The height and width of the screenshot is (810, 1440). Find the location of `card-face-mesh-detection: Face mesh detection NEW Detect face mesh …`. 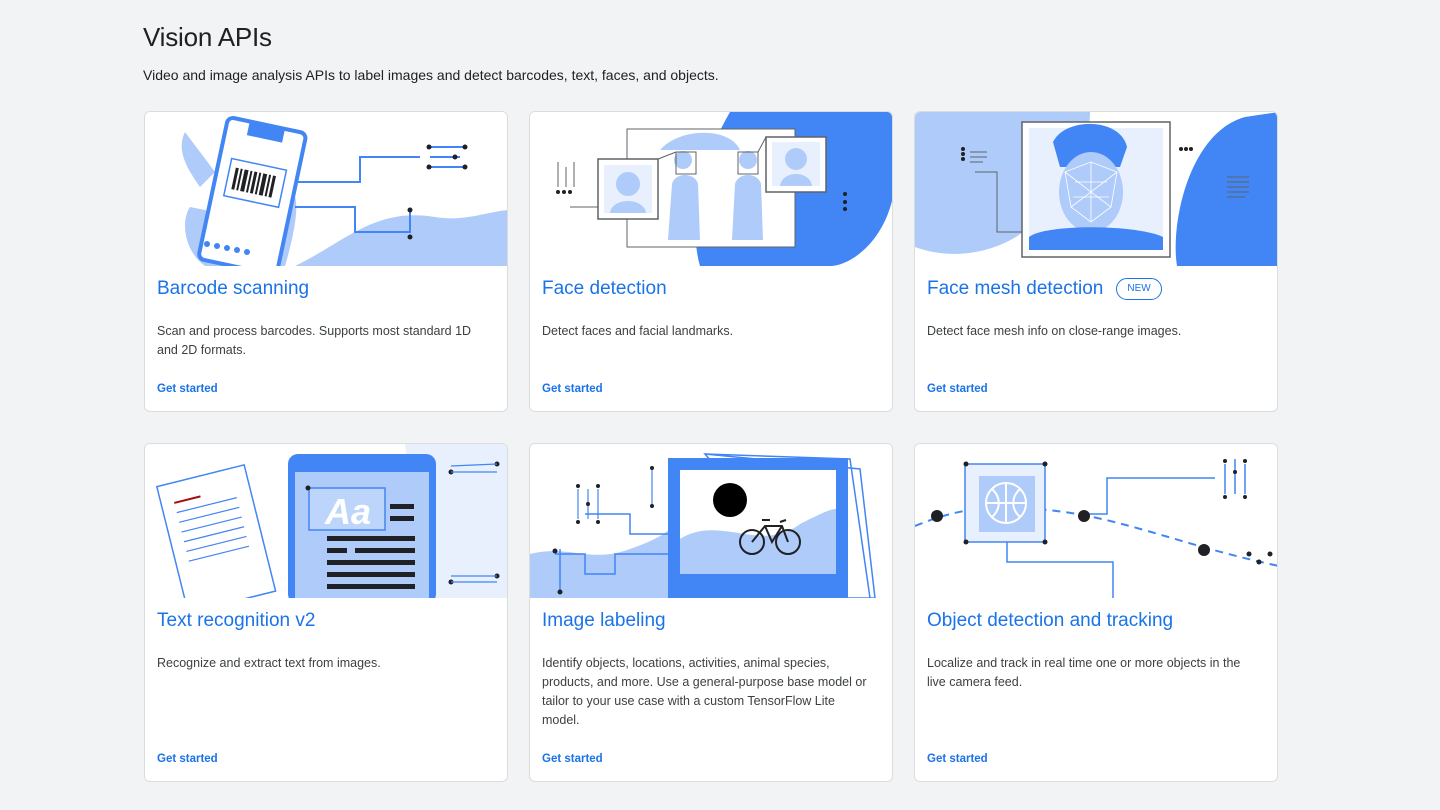

card-face-mesh-detection: Face mesh detection NEW Detect face mesh … is located at coordinates (1096, 261).